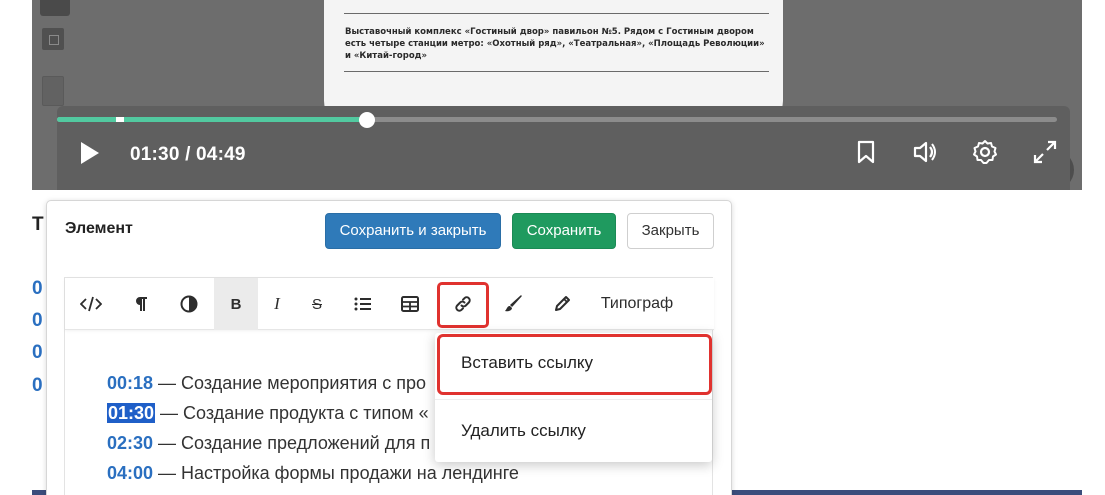 This screenshot has width=1105, height=495. I want to click on play-button, so click(90, 153).